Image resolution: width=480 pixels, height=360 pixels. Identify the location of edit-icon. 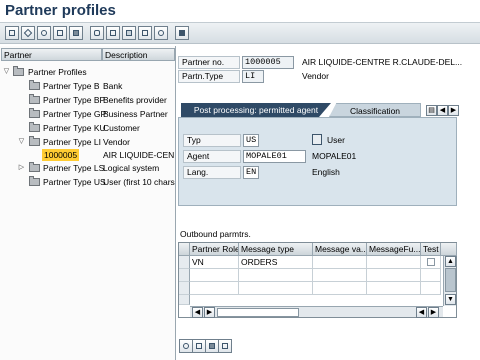
(28, 33).